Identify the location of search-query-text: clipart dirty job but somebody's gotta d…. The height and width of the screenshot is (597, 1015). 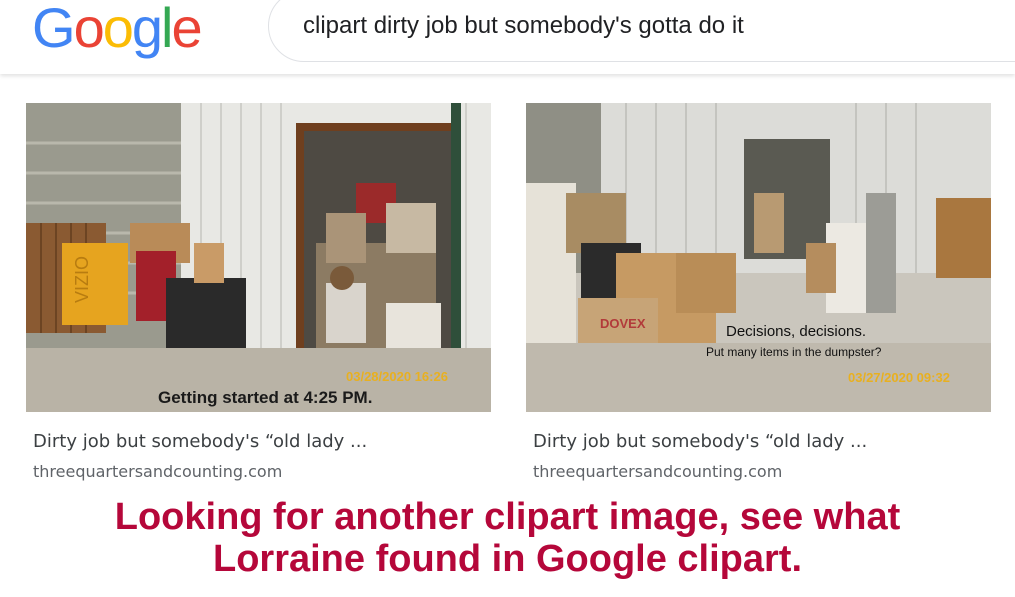
(523, 26).